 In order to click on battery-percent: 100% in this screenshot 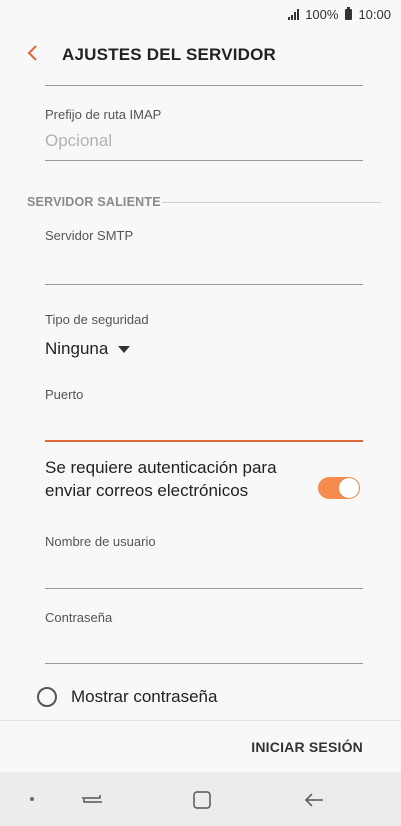, I will do `click(322, 14)`.